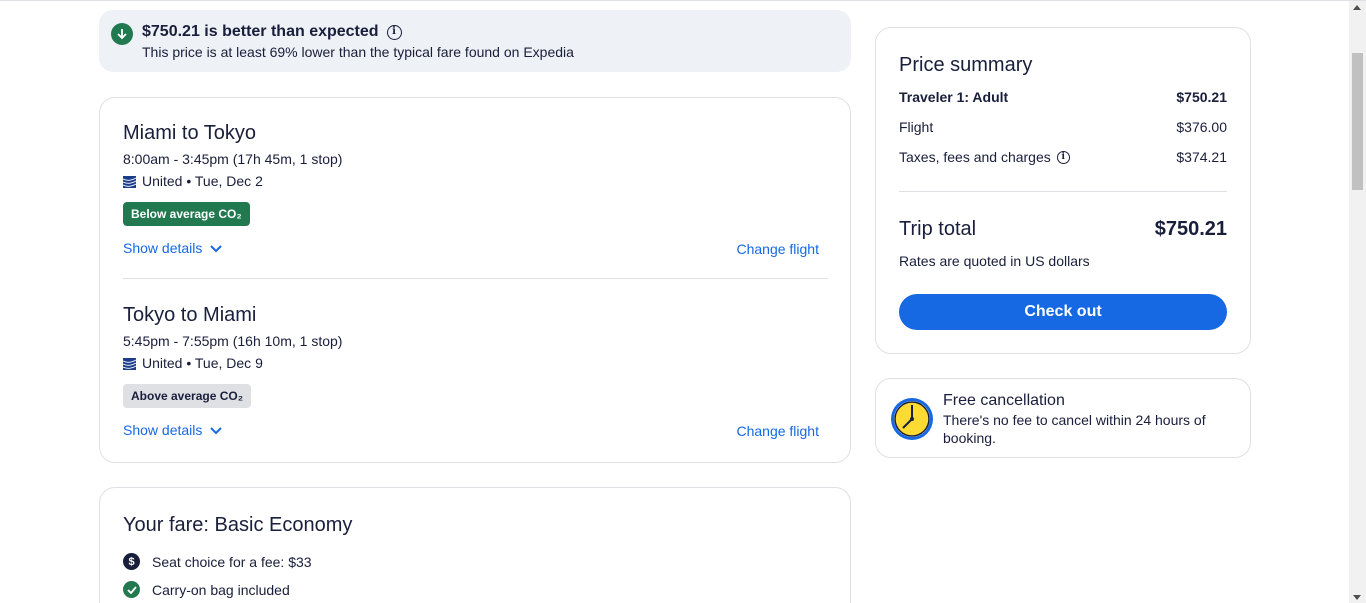 The height and width of the screenshot is (603, 1366). I want to click on flight-price-label: Flight, so click(916, 127).